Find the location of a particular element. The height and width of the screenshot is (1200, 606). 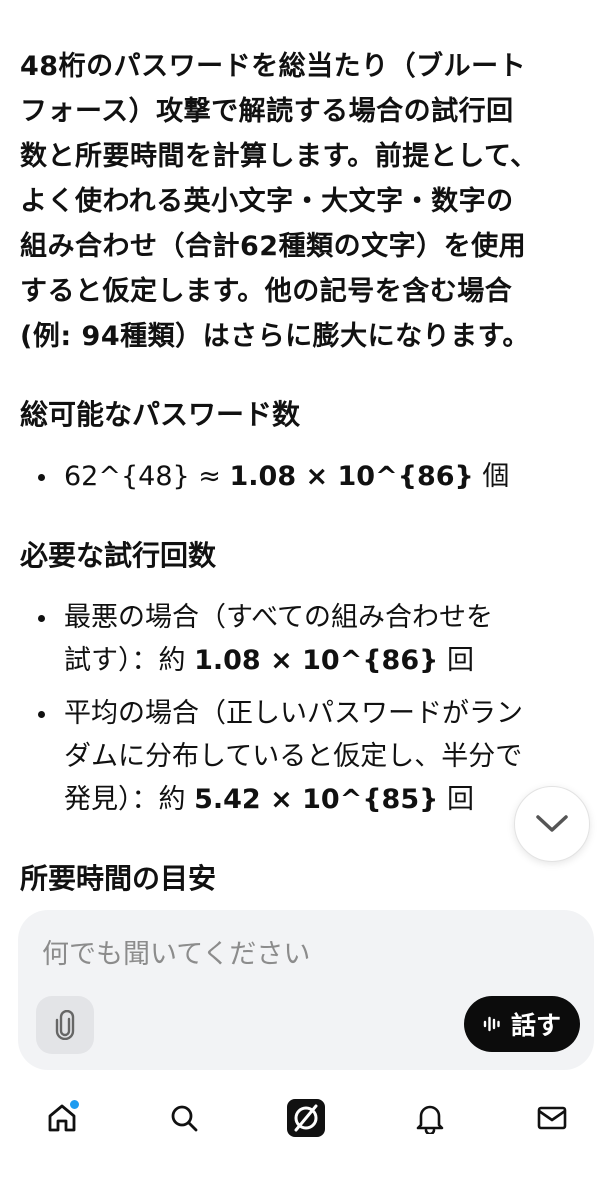

waveform-icon is located at coordinates (491, 1024).